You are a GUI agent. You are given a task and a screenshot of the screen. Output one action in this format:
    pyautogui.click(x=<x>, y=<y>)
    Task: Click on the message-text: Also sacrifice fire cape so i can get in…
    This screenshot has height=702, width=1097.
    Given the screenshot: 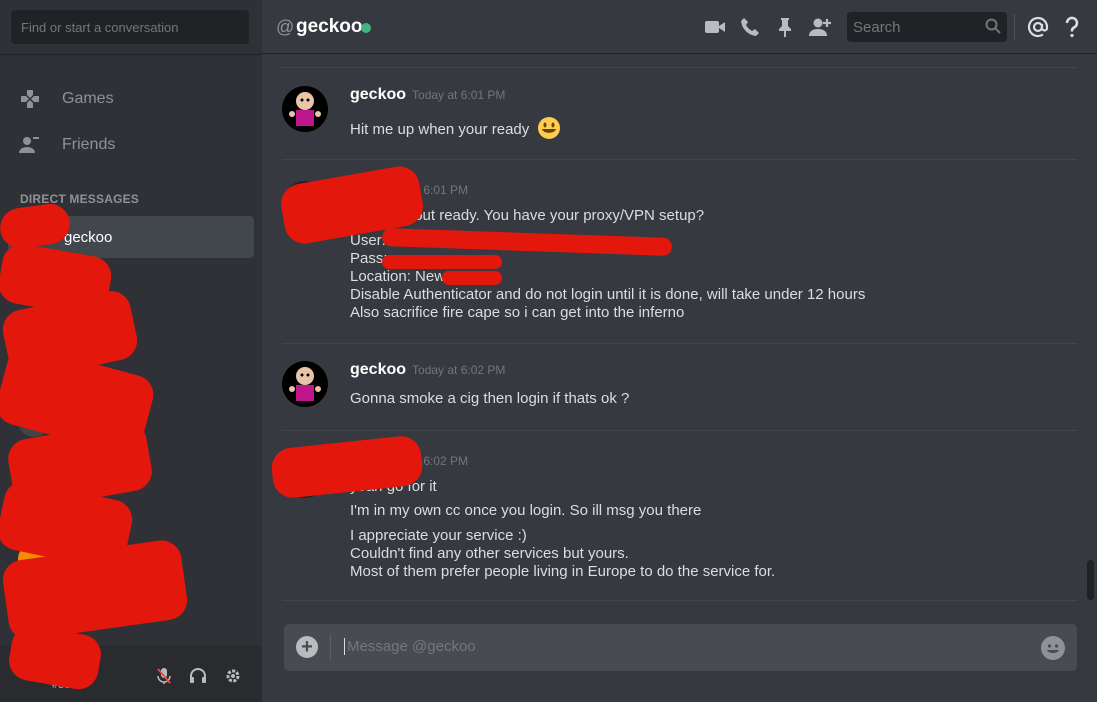 What is the action you would take?
    pyautogui.click(x=517, y=312)
    